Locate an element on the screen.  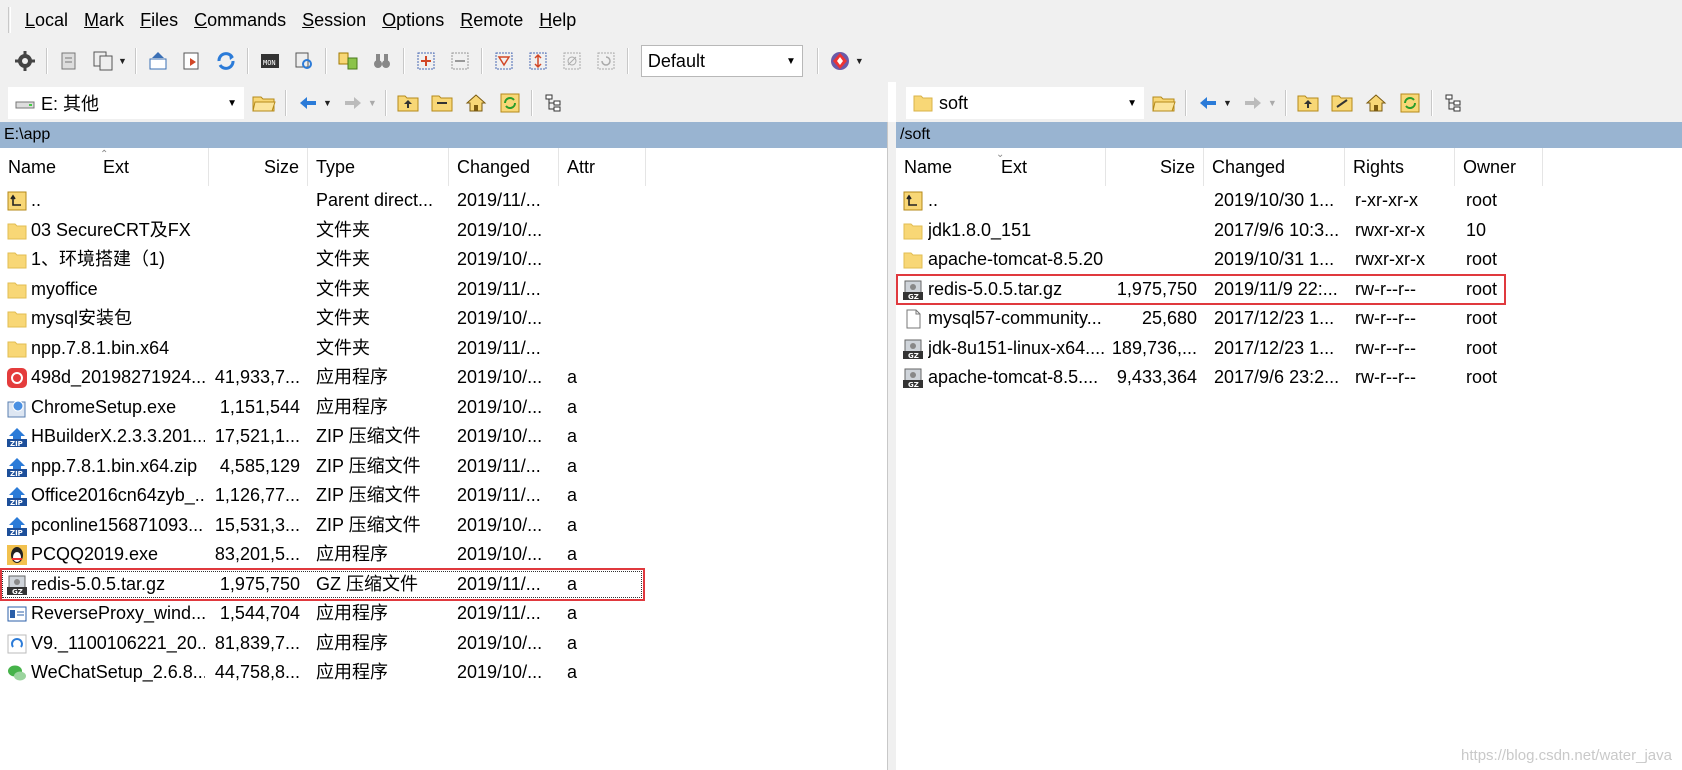
file-row: .. 2019/10/30 1... r-xr-xr-x root is located at coordinates (1289, 201).